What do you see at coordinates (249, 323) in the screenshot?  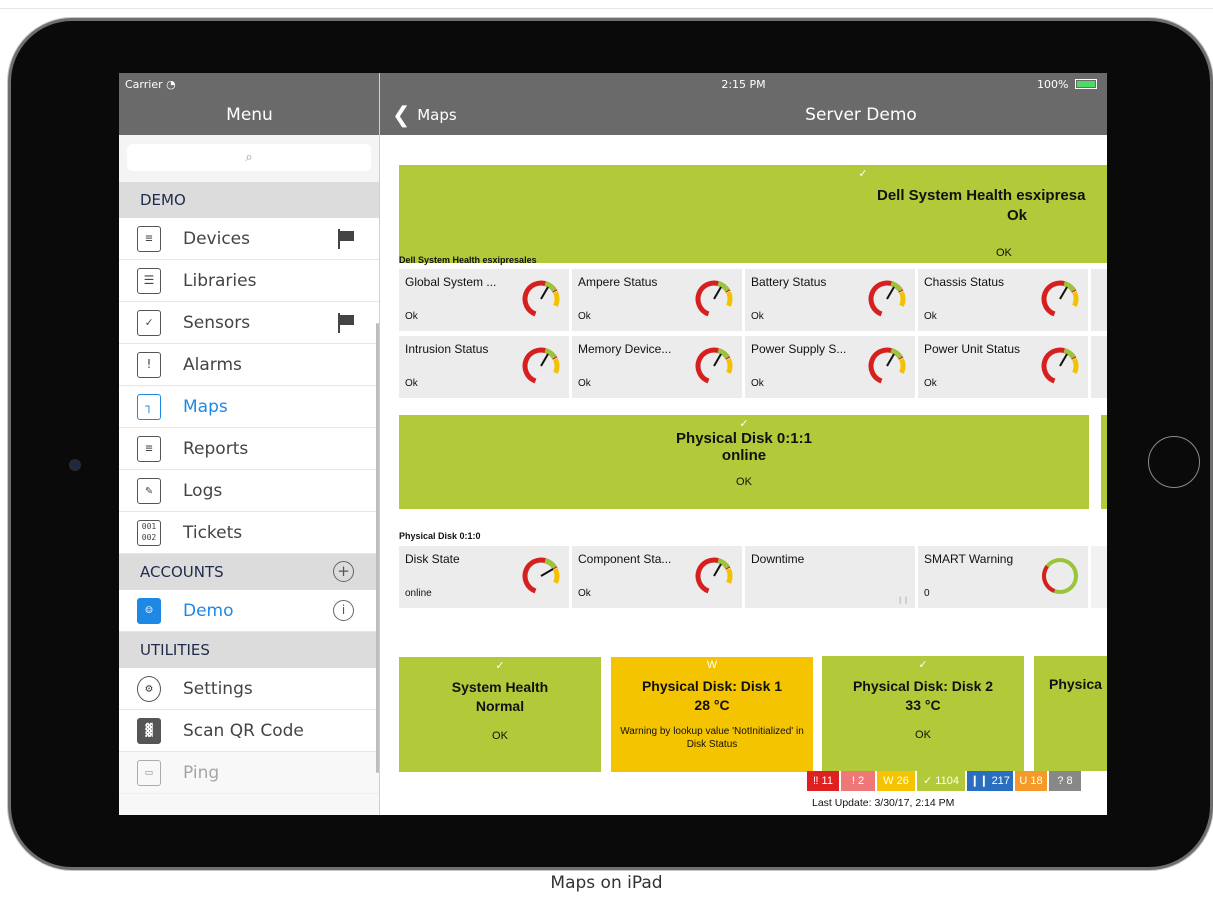 I see `sidebar-item-sensors: ✓ Sensors` at bounding box center [249, 323].